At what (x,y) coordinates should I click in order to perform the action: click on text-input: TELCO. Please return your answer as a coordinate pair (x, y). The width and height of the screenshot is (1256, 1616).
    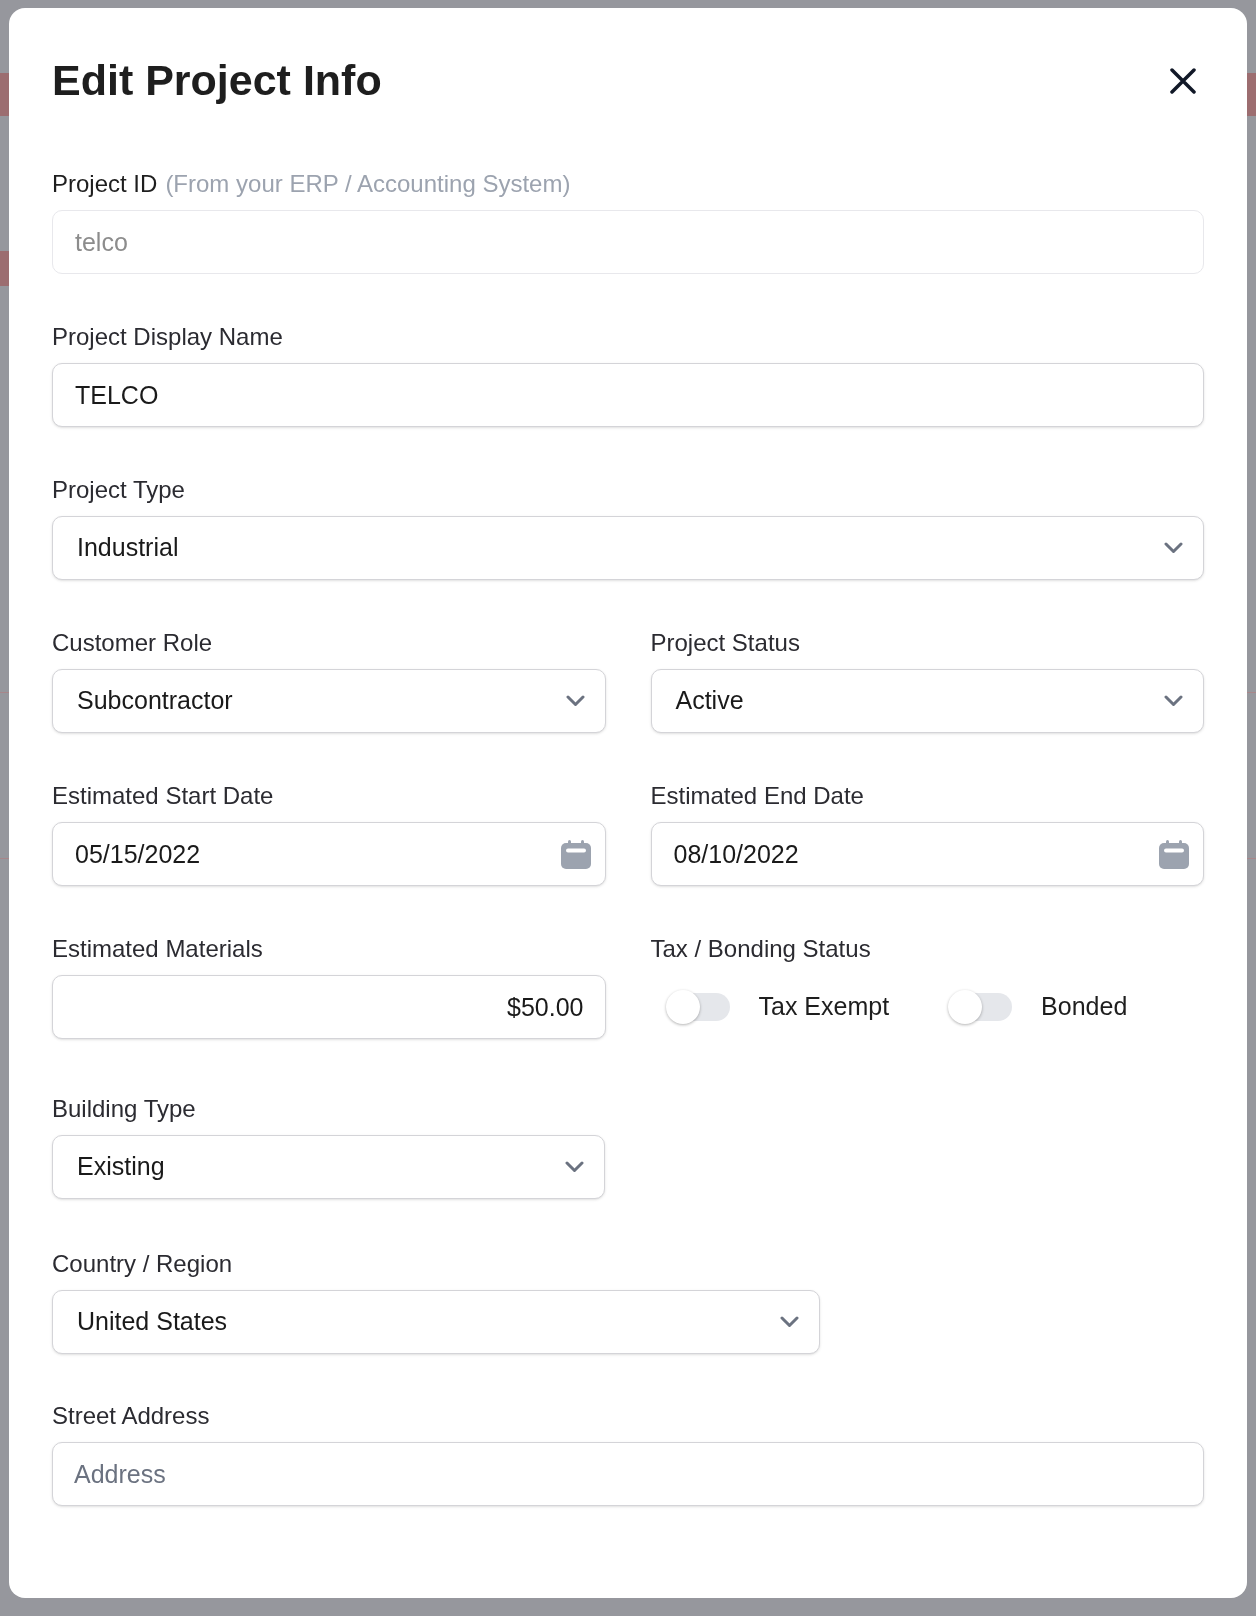
    Looking at the image, I should click on (628, 395).